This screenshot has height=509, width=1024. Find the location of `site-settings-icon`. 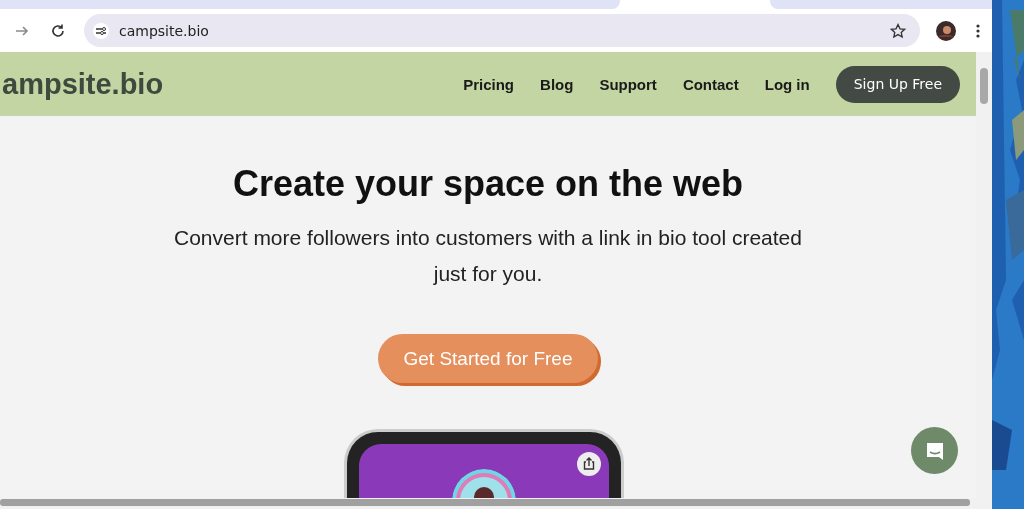

site-settings-icon is located at coordinates (101, 30).